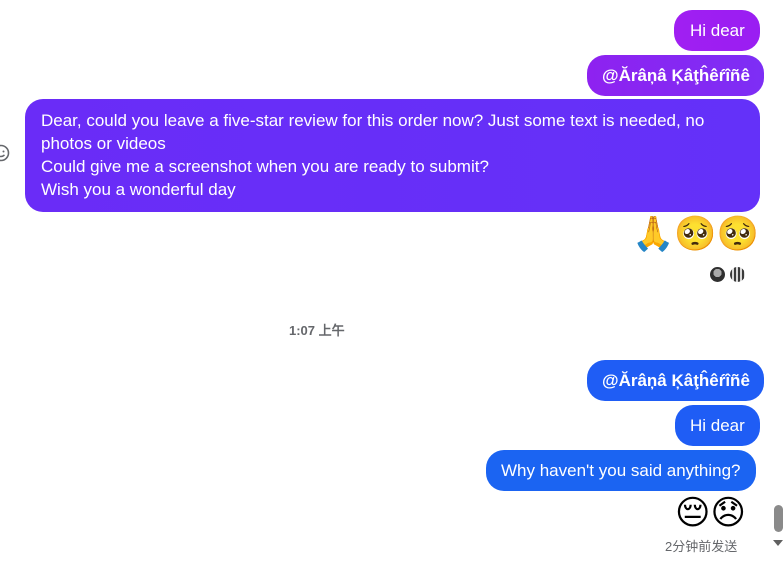  Describe the element at coordinates (317, 330) in the screenshot. I see `timestamp-divider: 1:07 上午` at that location.